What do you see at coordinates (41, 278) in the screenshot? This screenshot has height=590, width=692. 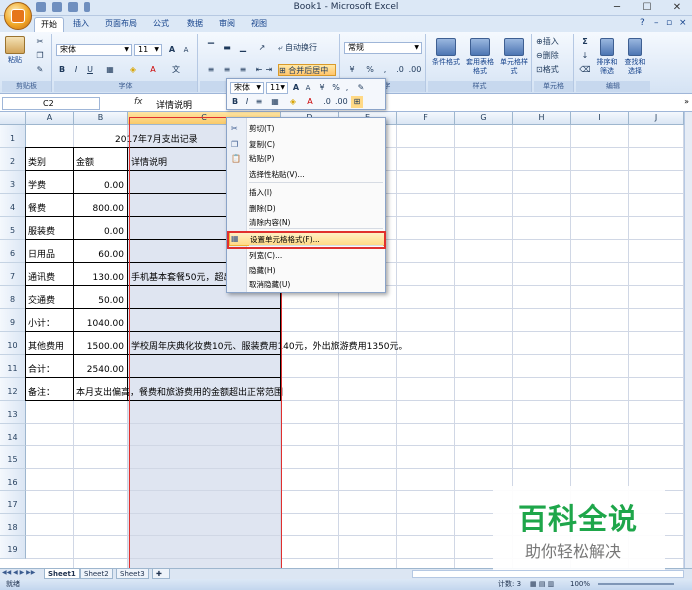 I see `category-cell: 通讯费` at bounding box center [41, 278].